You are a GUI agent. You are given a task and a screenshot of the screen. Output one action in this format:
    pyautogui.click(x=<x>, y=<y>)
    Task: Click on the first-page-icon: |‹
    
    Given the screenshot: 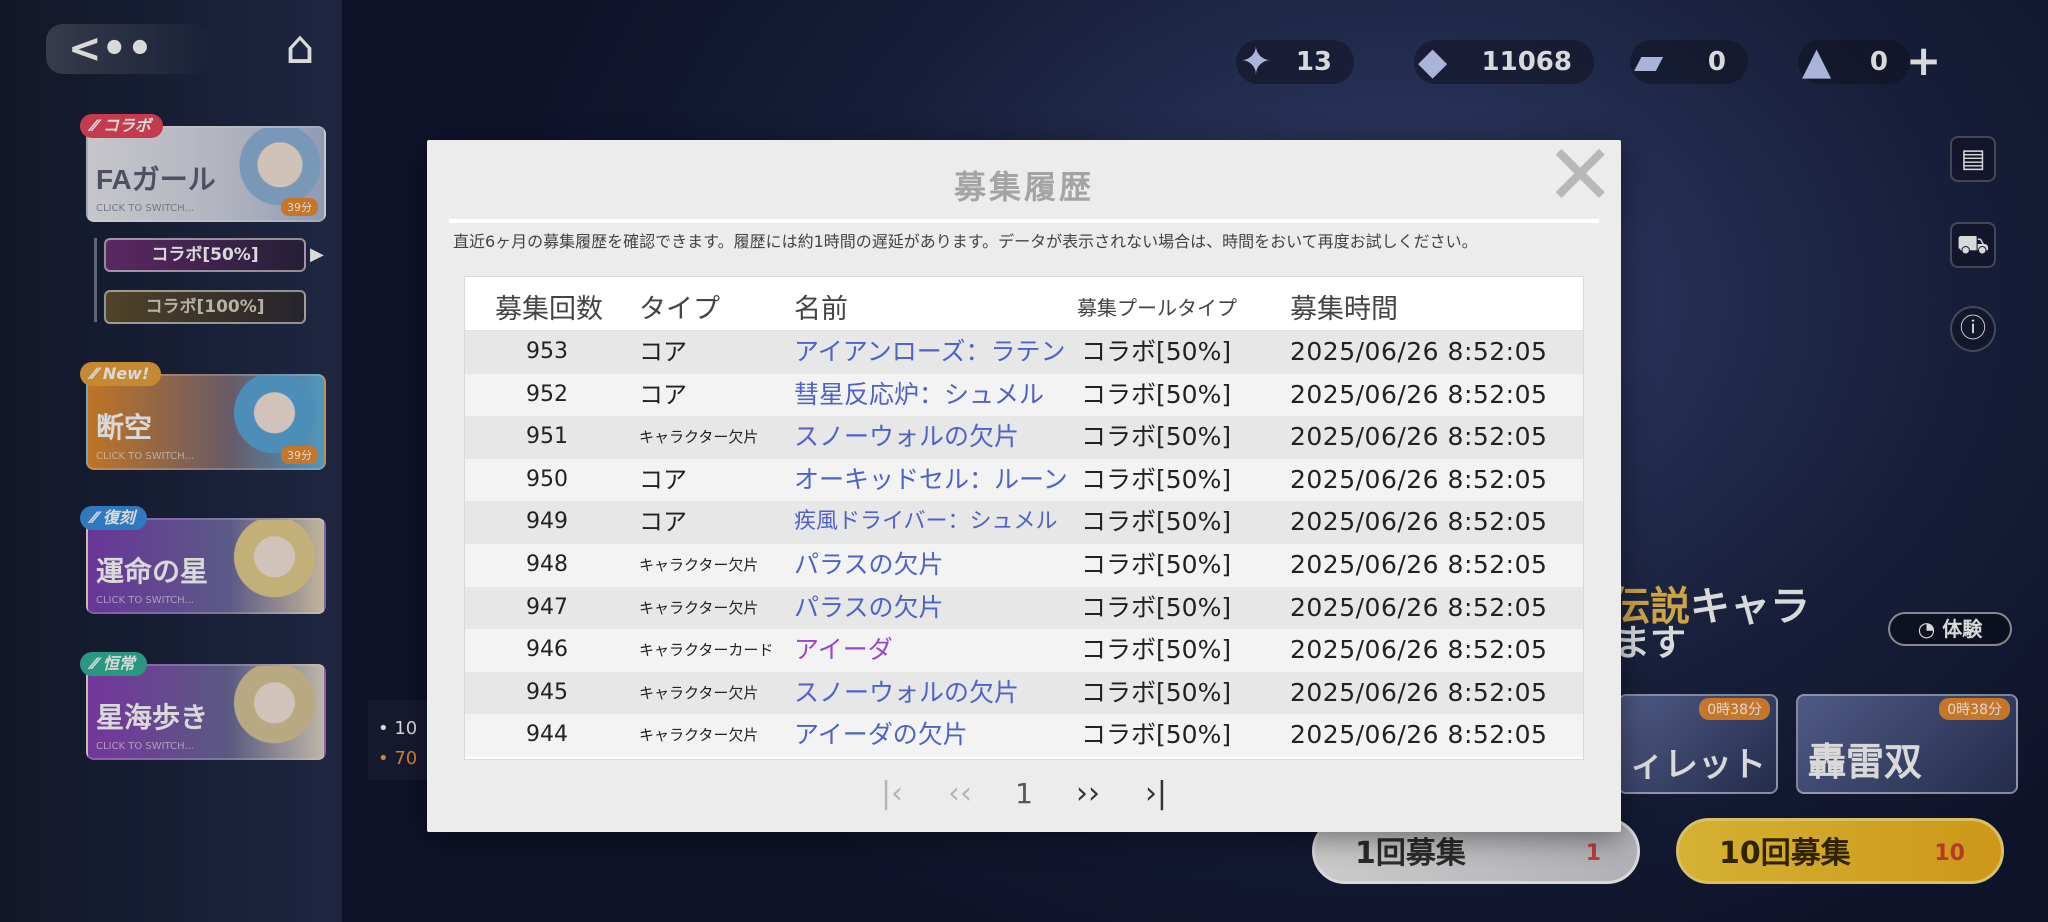 What is the action you would take?
    pyautogui.click(x=892, y=793)
    